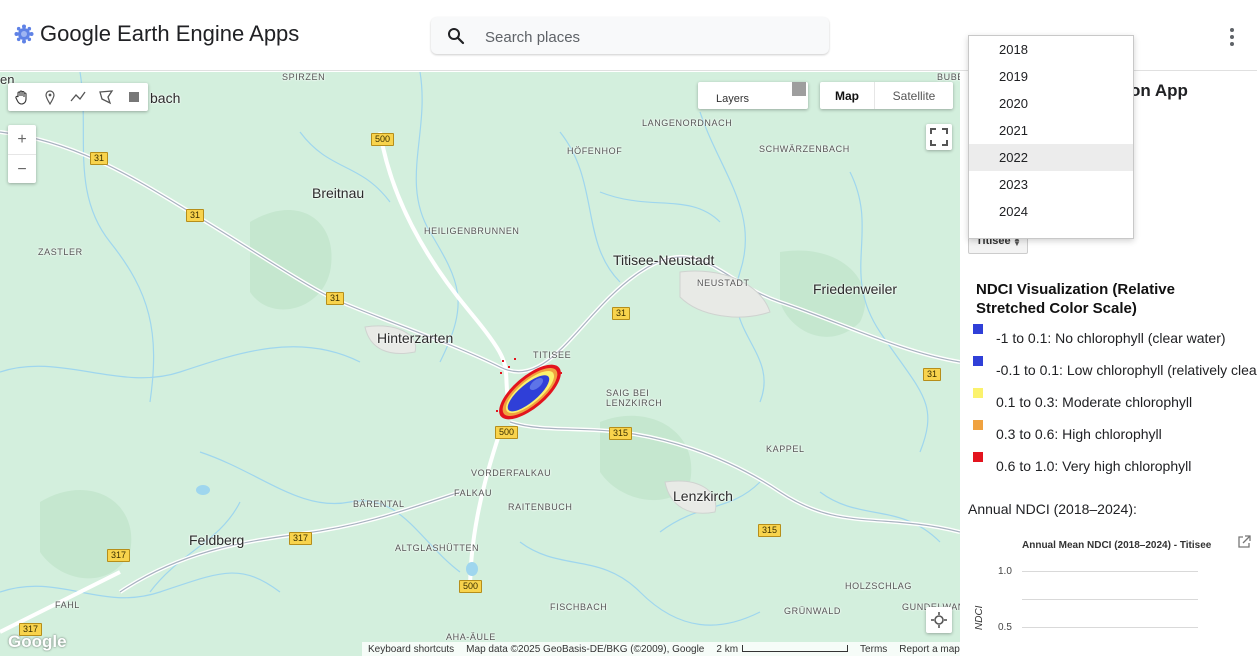 This screenshot has height=656, width=1257. I want to click on place-label: LANGENORDNACH, so click(687, 123).